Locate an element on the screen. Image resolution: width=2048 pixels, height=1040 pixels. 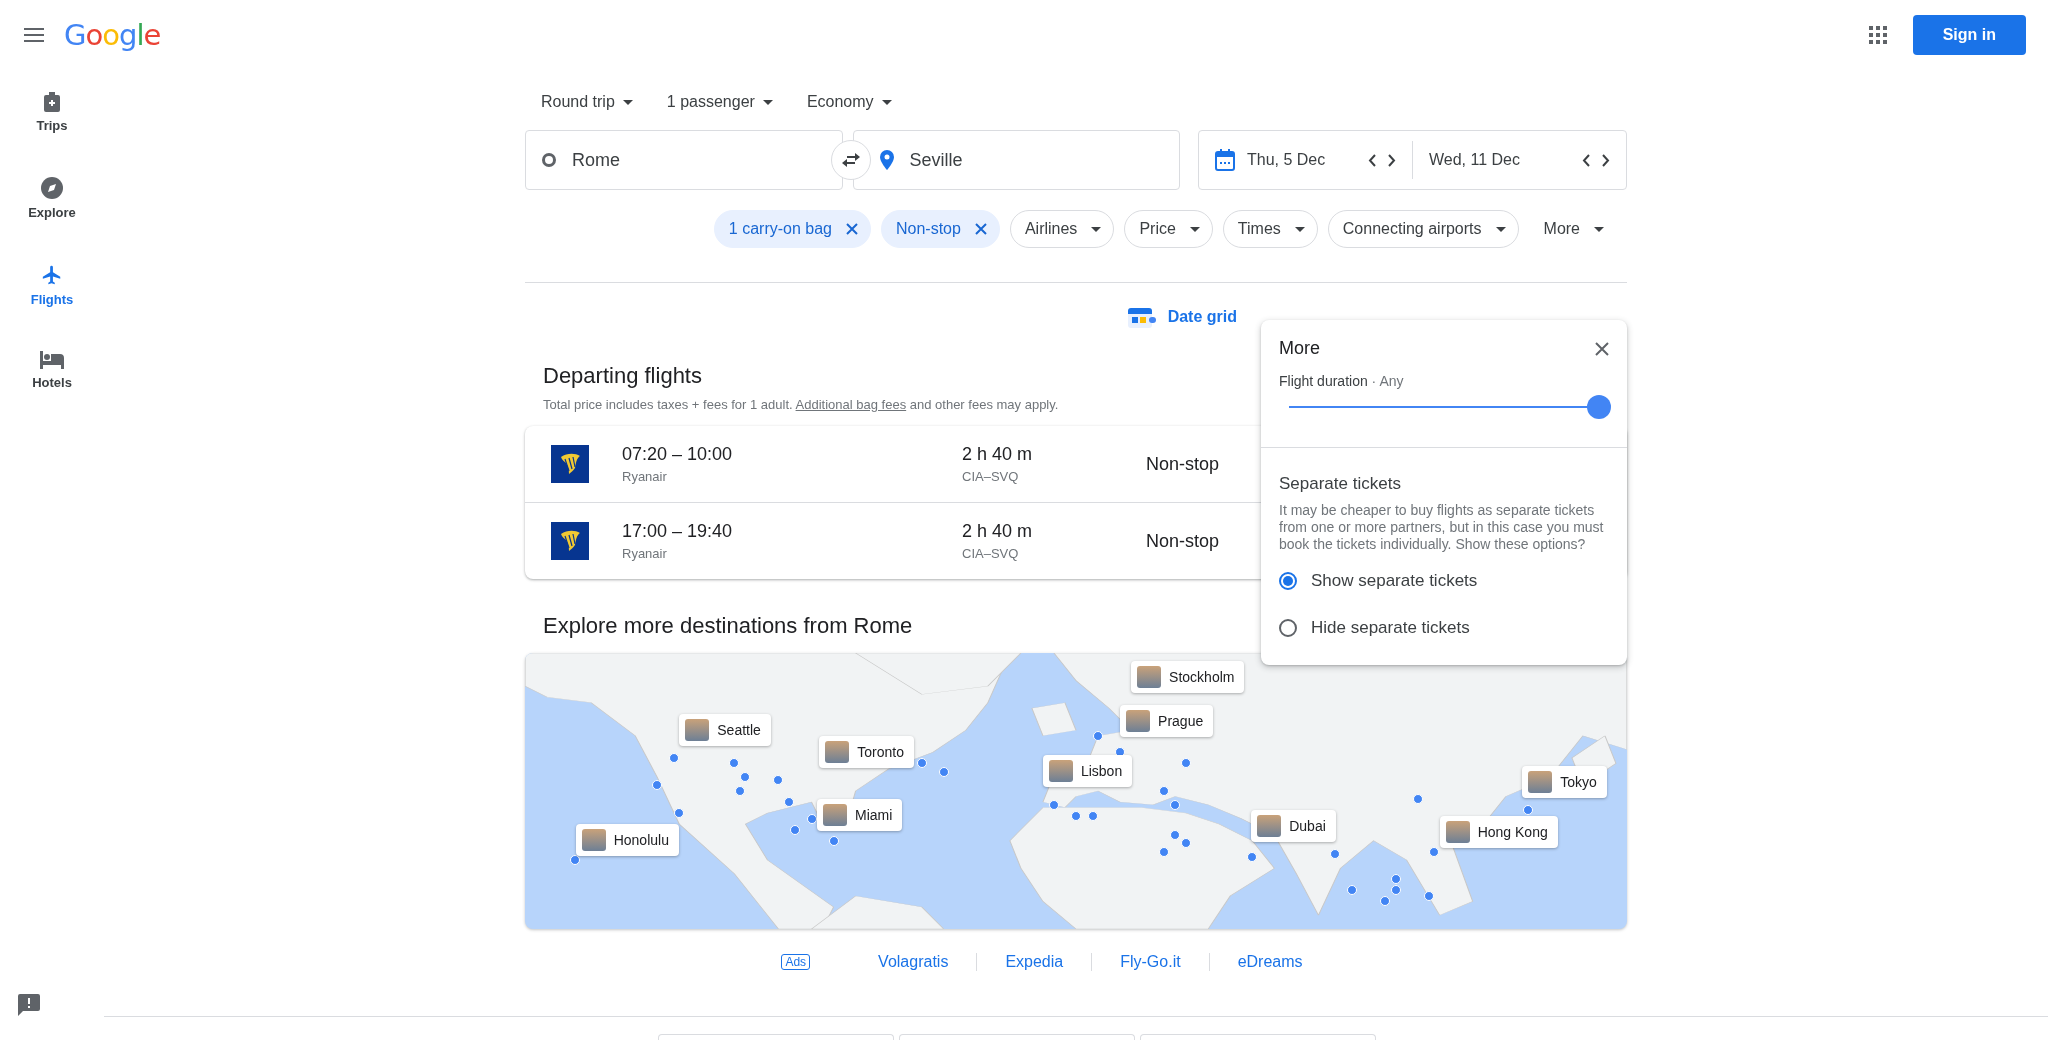
destination-label: Seattle is located at coordinates (725, 729).